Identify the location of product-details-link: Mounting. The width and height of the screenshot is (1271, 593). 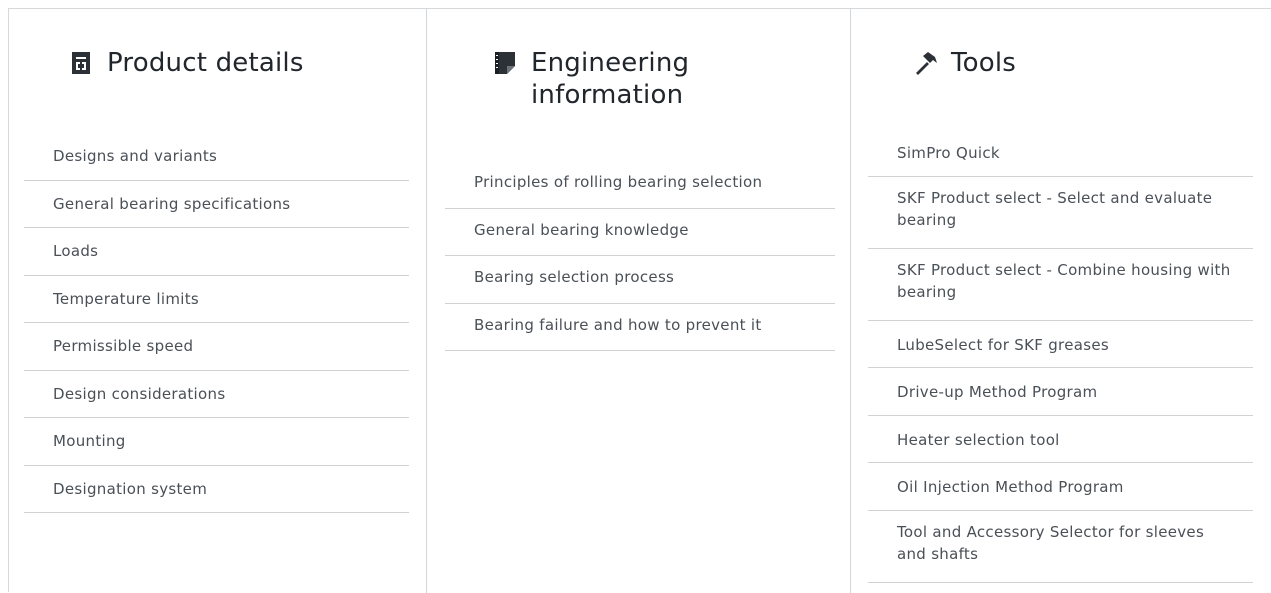
(216, 442).